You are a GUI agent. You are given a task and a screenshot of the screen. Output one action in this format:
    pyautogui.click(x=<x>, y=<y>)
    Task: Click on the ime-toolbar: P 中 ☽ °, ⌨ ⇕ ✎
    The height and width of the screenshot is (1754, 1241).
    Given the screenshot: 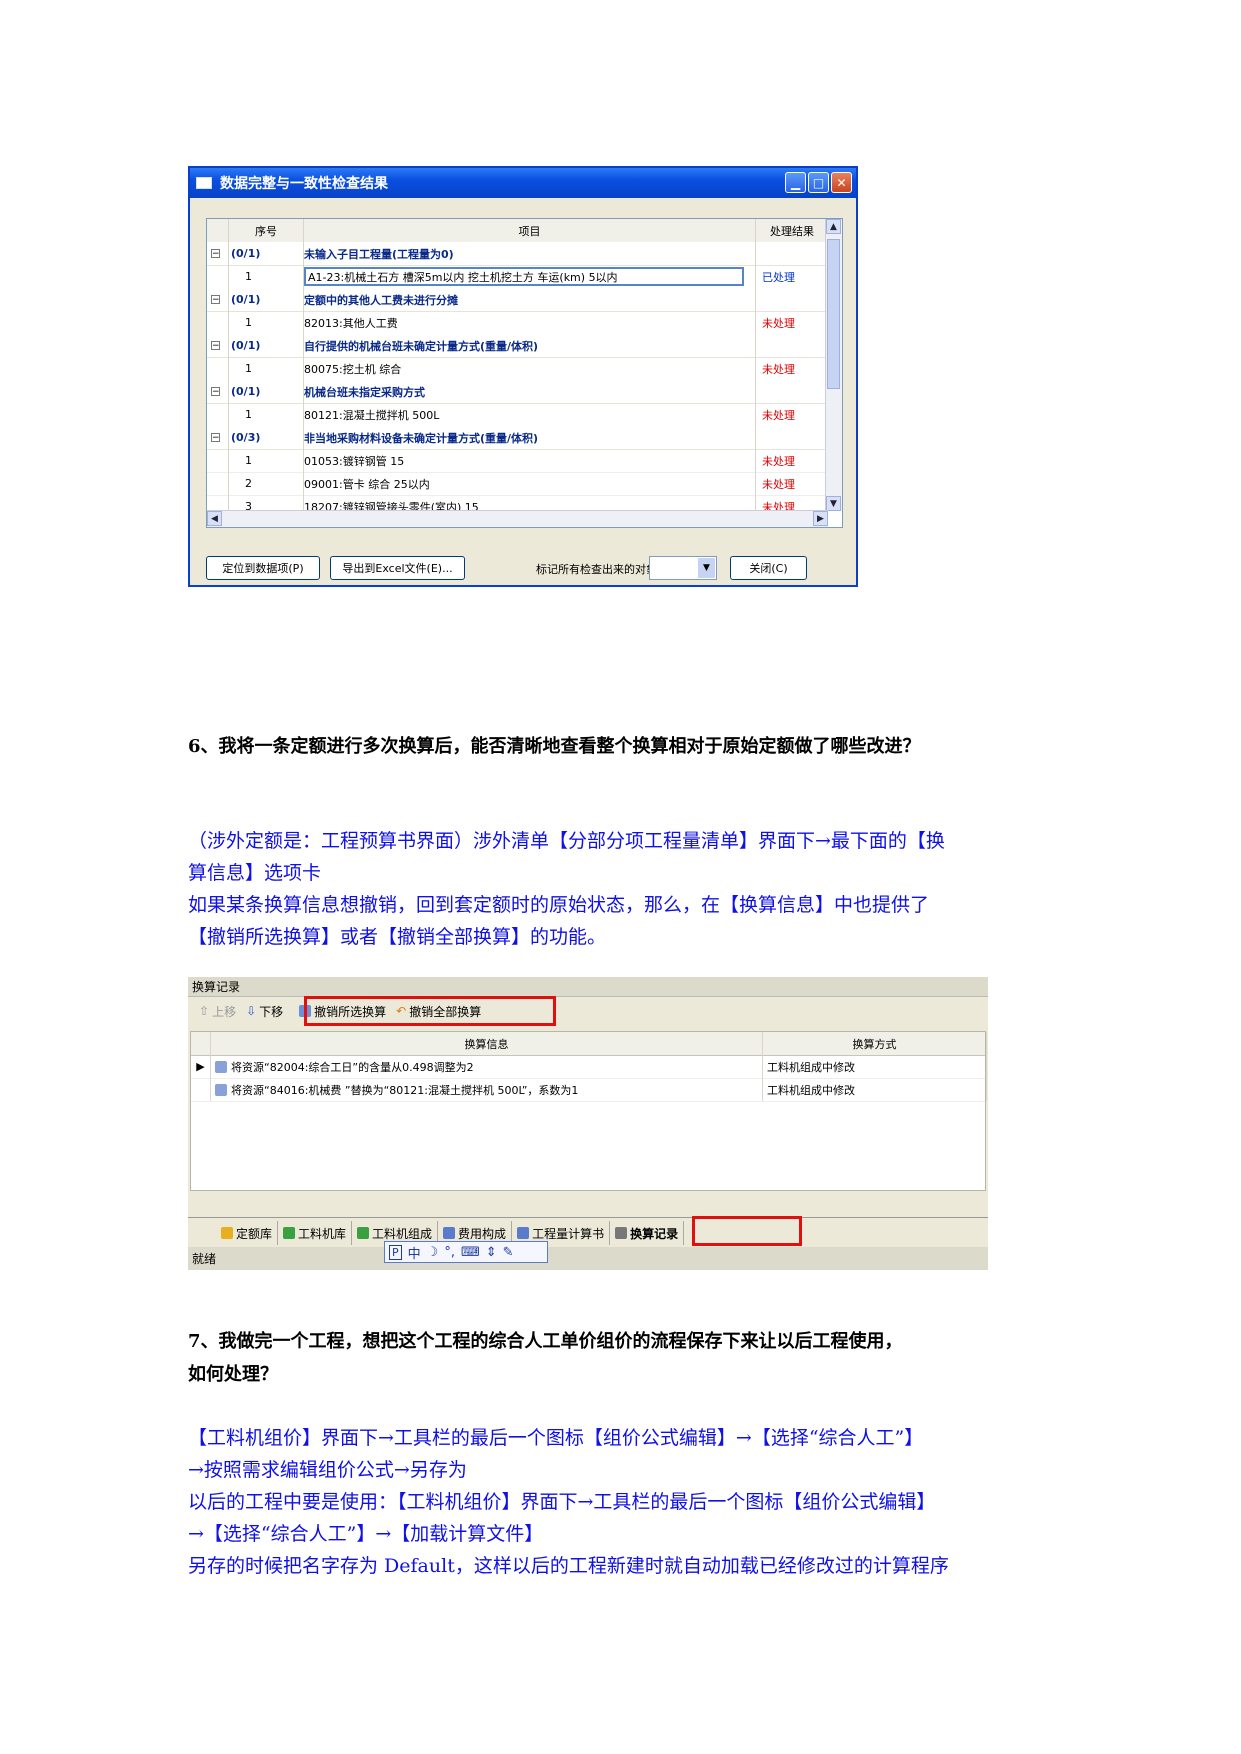 What is the action you would take?
    pyautogui.click(x=466, y=1252)
    